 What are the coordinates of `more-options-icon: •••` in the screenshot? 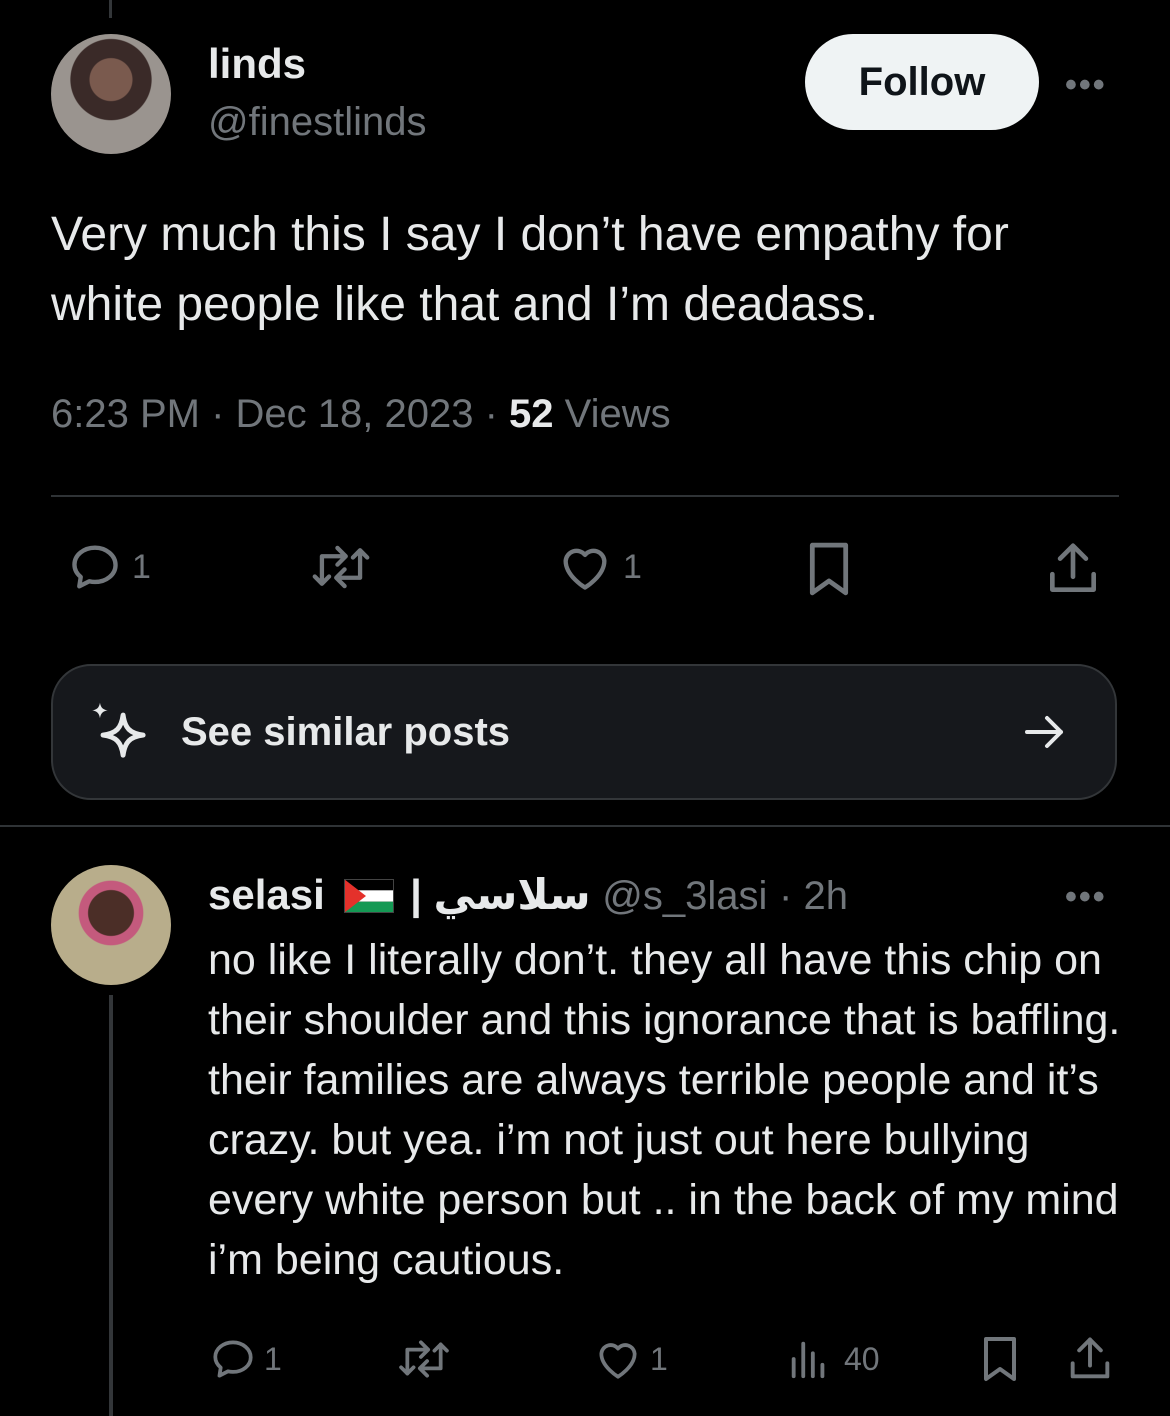 It's located at (1086, 85).